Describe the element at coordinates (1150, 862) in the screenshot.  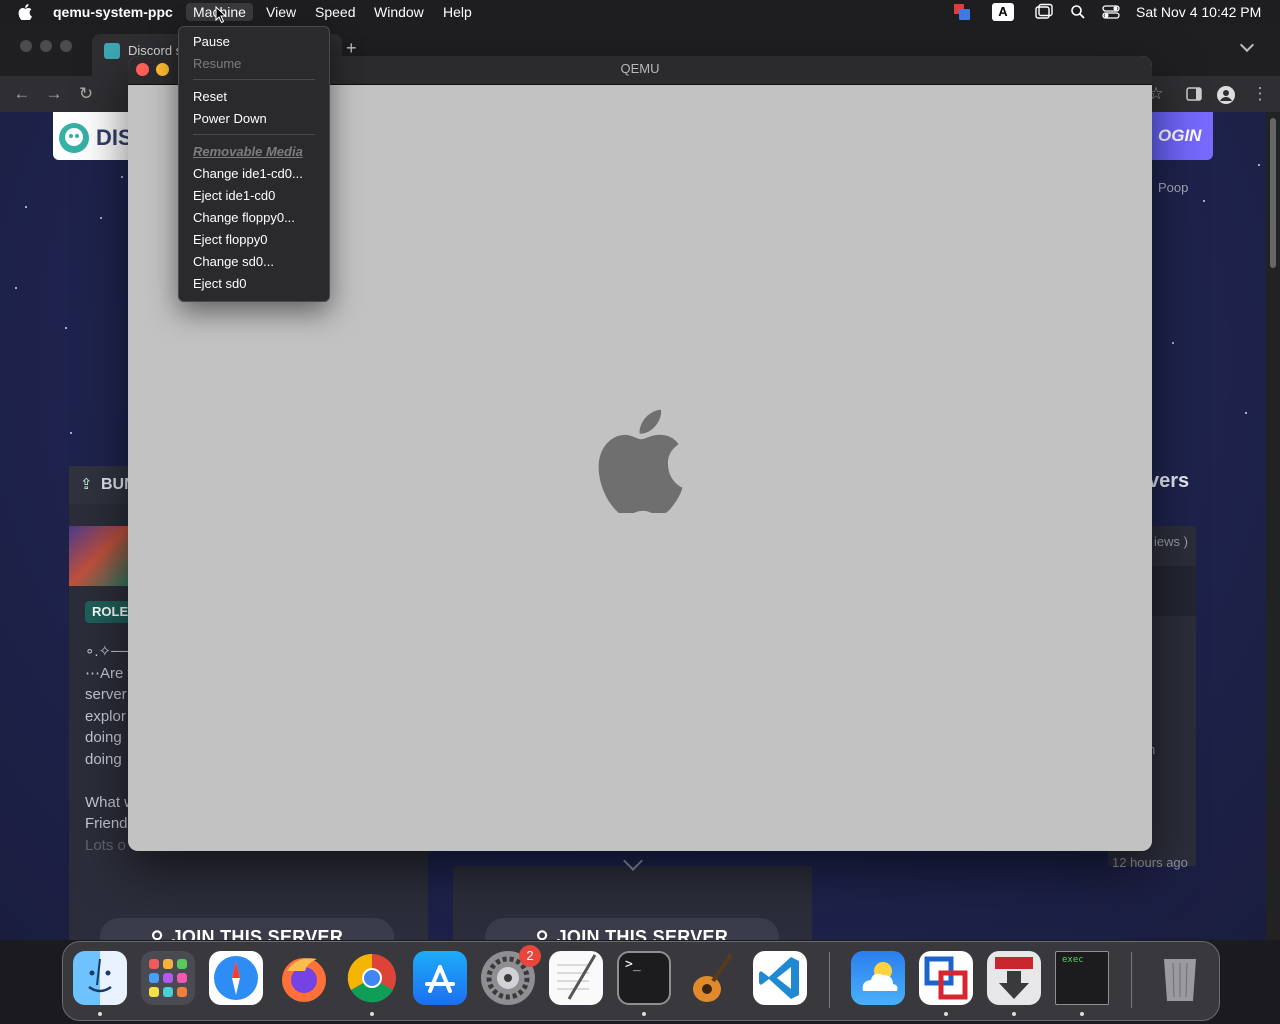
I see `bump-timestamp: 12 hours ago` at that location.